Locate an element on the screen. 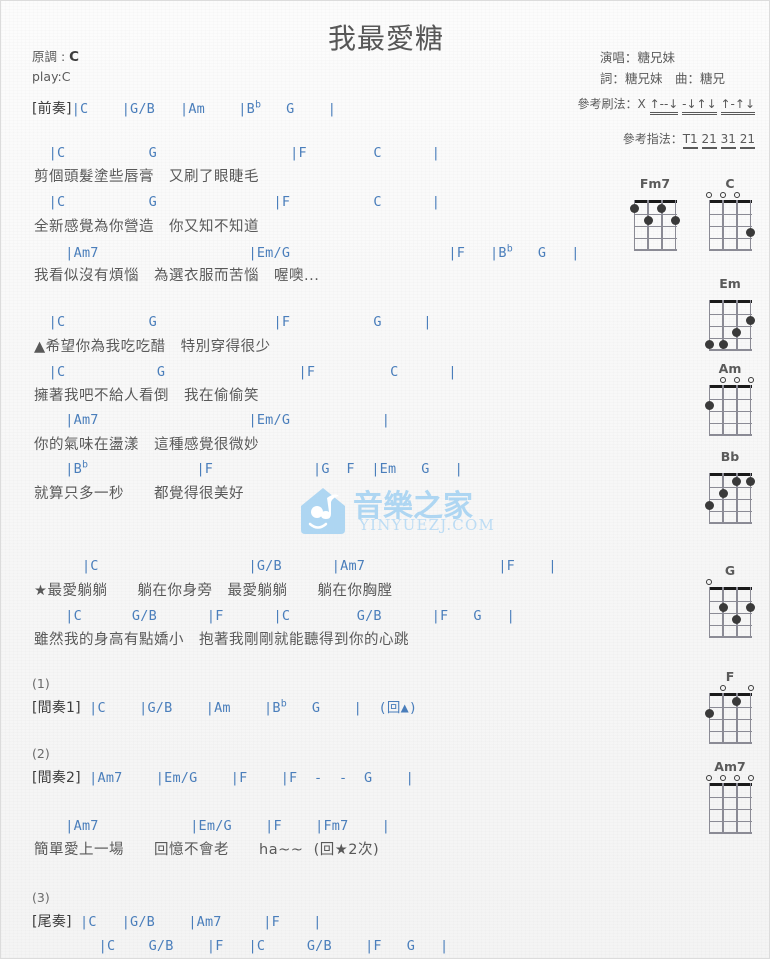  pick-pattern-row: 參考指法：T1 21 31 21 is located at coordinates (688, 139).